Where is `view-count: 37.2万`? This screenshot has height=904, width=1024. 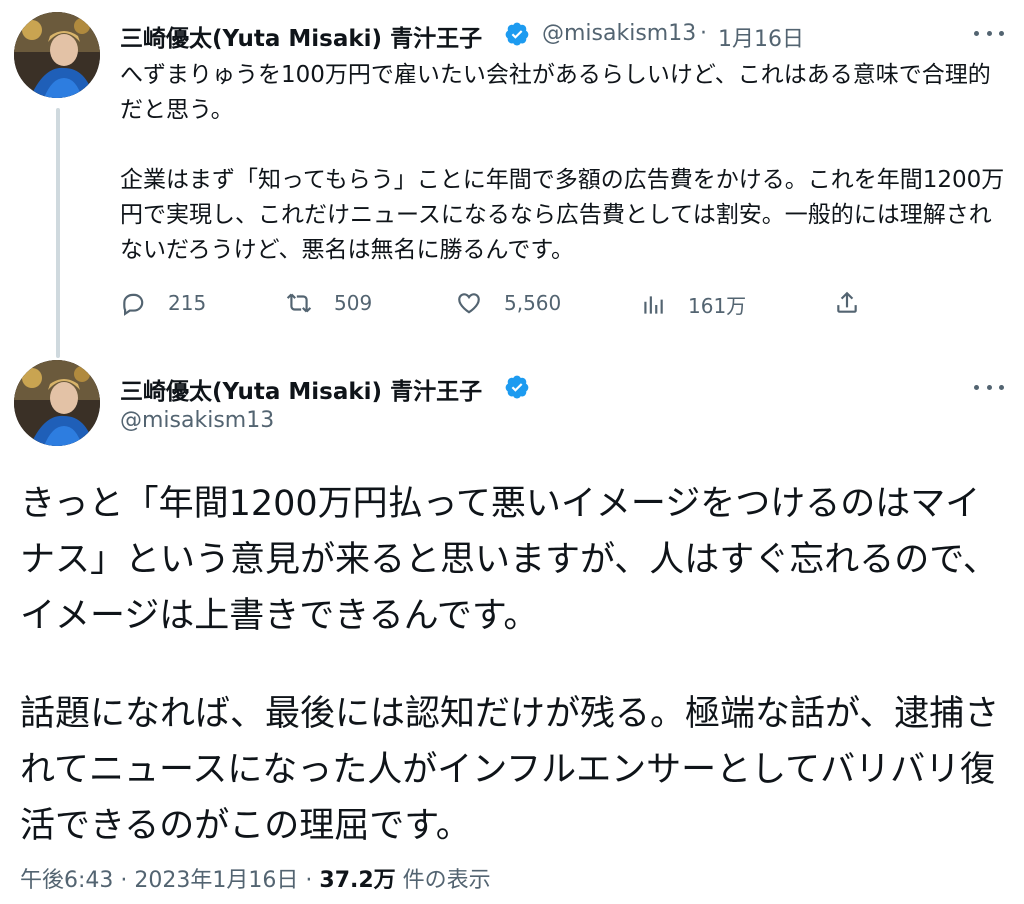
view-count: 37.2万 is located at coordinates (357, 880).